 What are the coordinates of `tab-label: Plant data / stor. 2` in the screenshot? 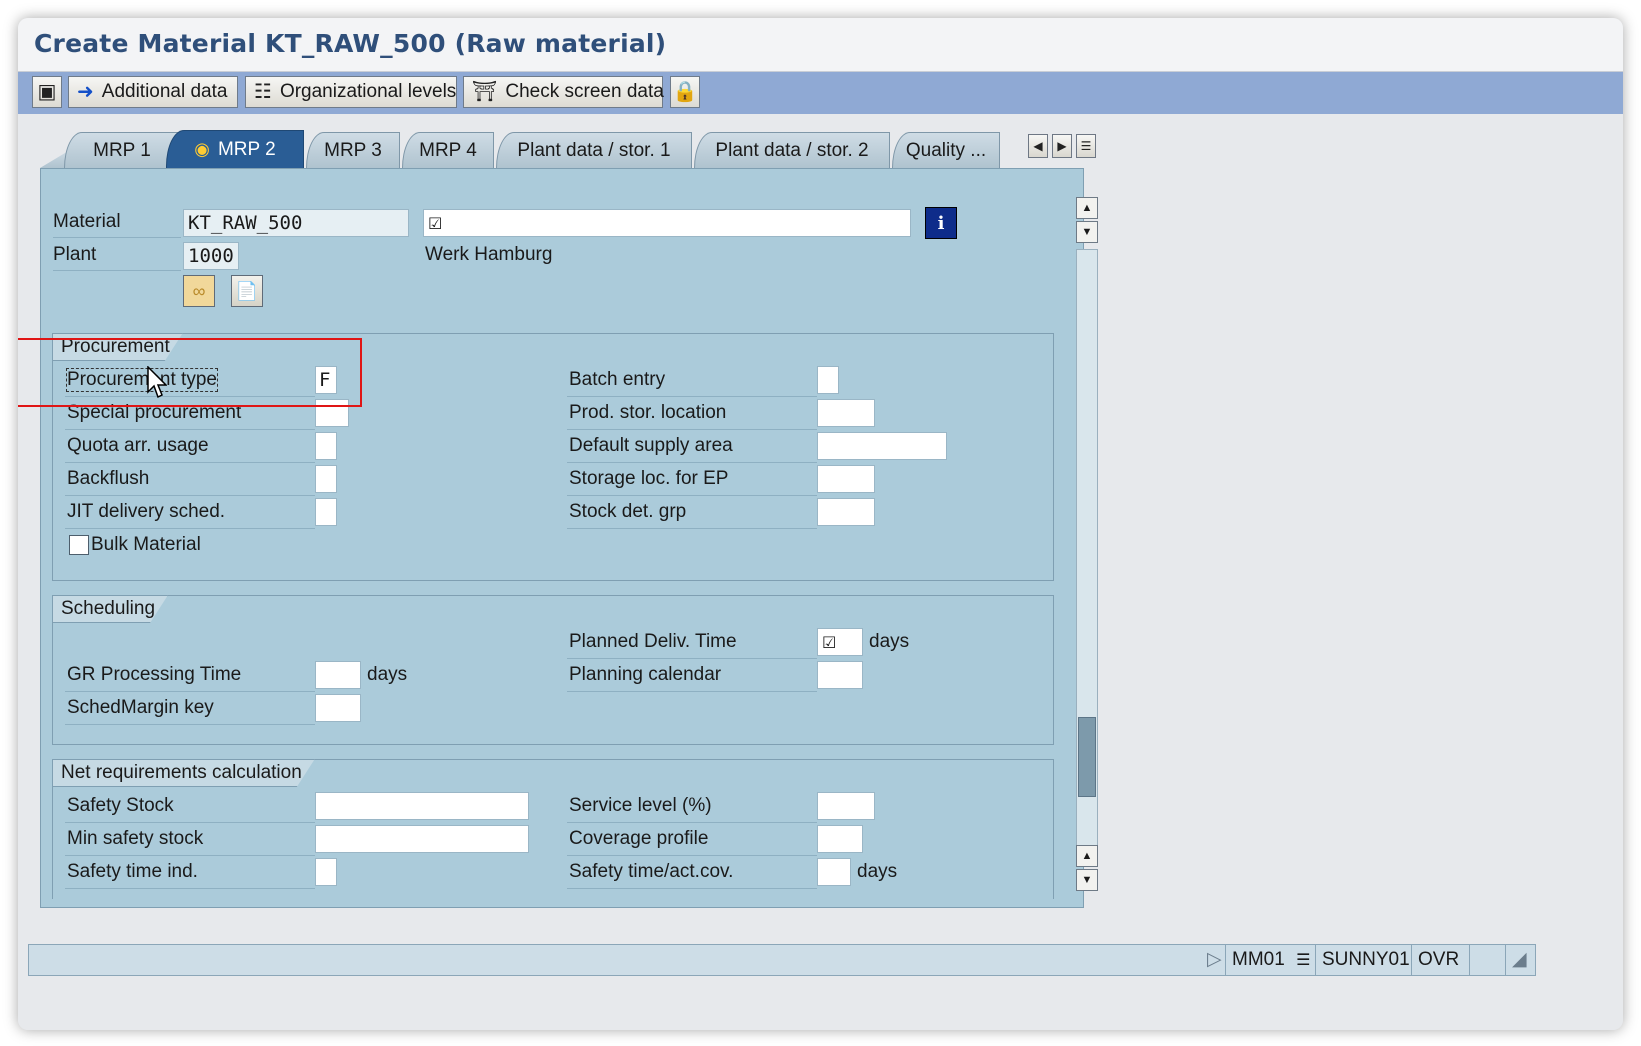 It's located at (792, 150).